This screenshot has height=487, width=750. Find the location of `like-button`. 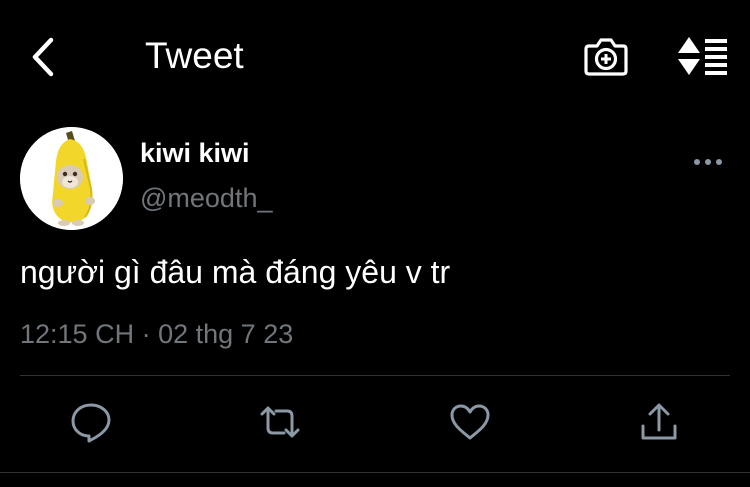

like-button is located at coordinates (470, 422).